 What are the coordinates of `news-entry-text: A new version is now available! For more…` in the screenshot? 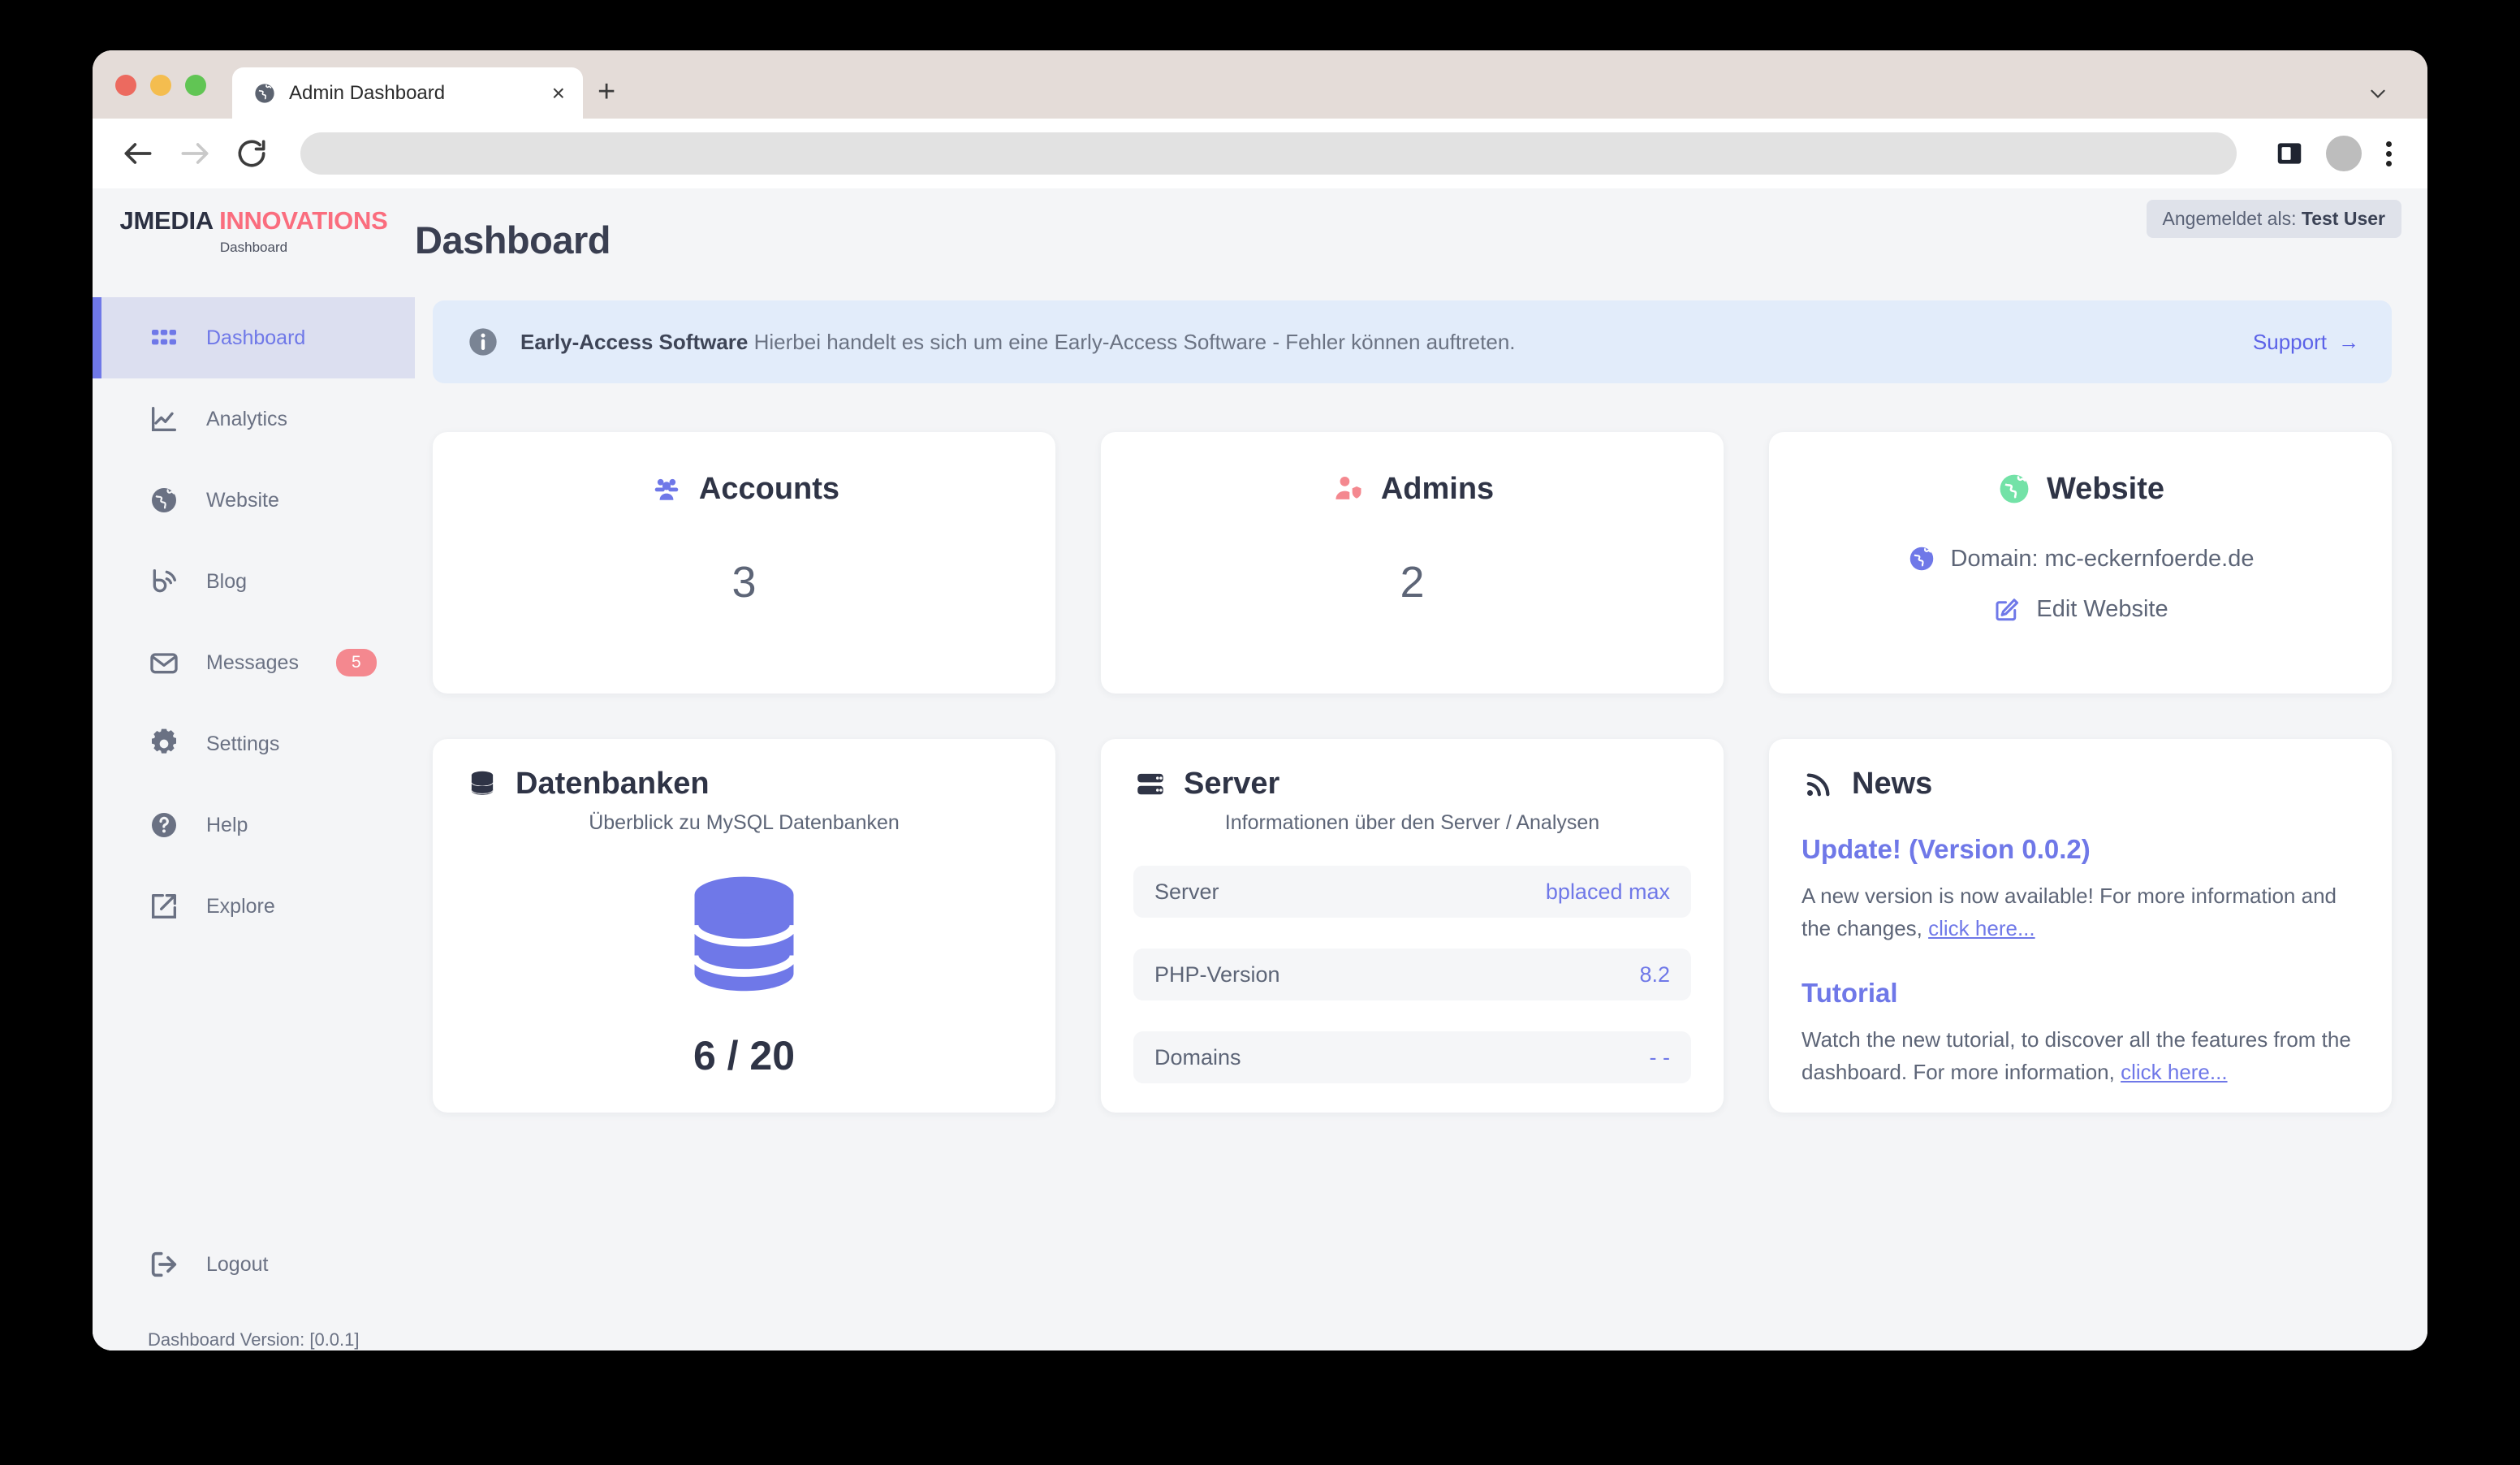 It's located at (2069, 912).